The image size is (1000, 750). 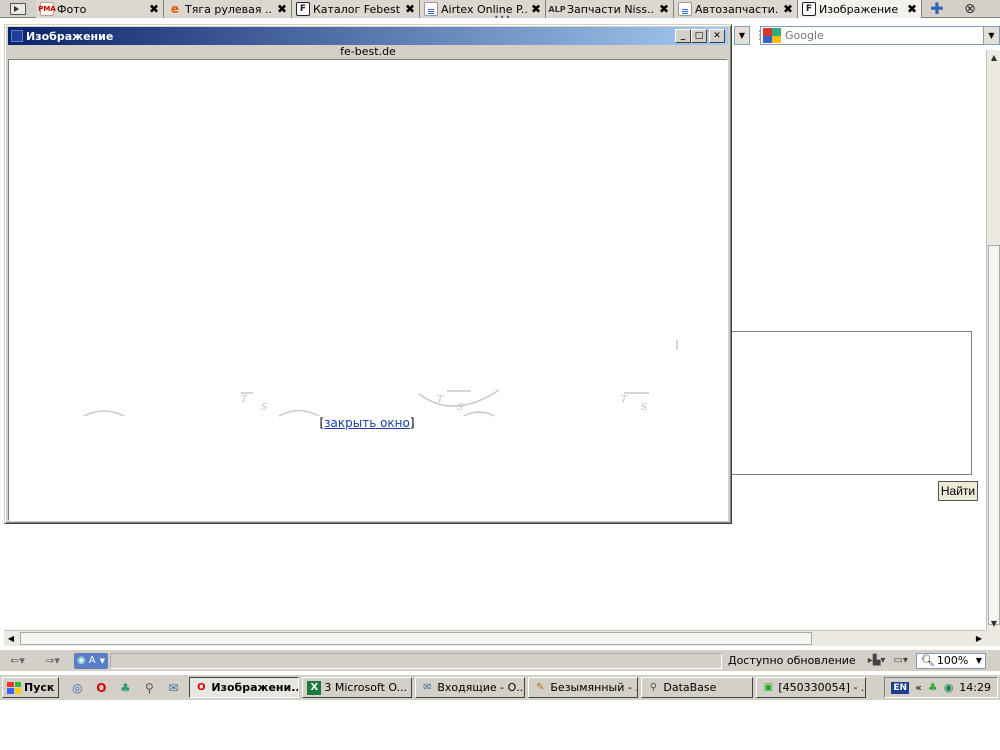 What do you see at coordinates (303, 9) in the screenshot?
I see `febest-icon: F` at bounding box center [303, 9].